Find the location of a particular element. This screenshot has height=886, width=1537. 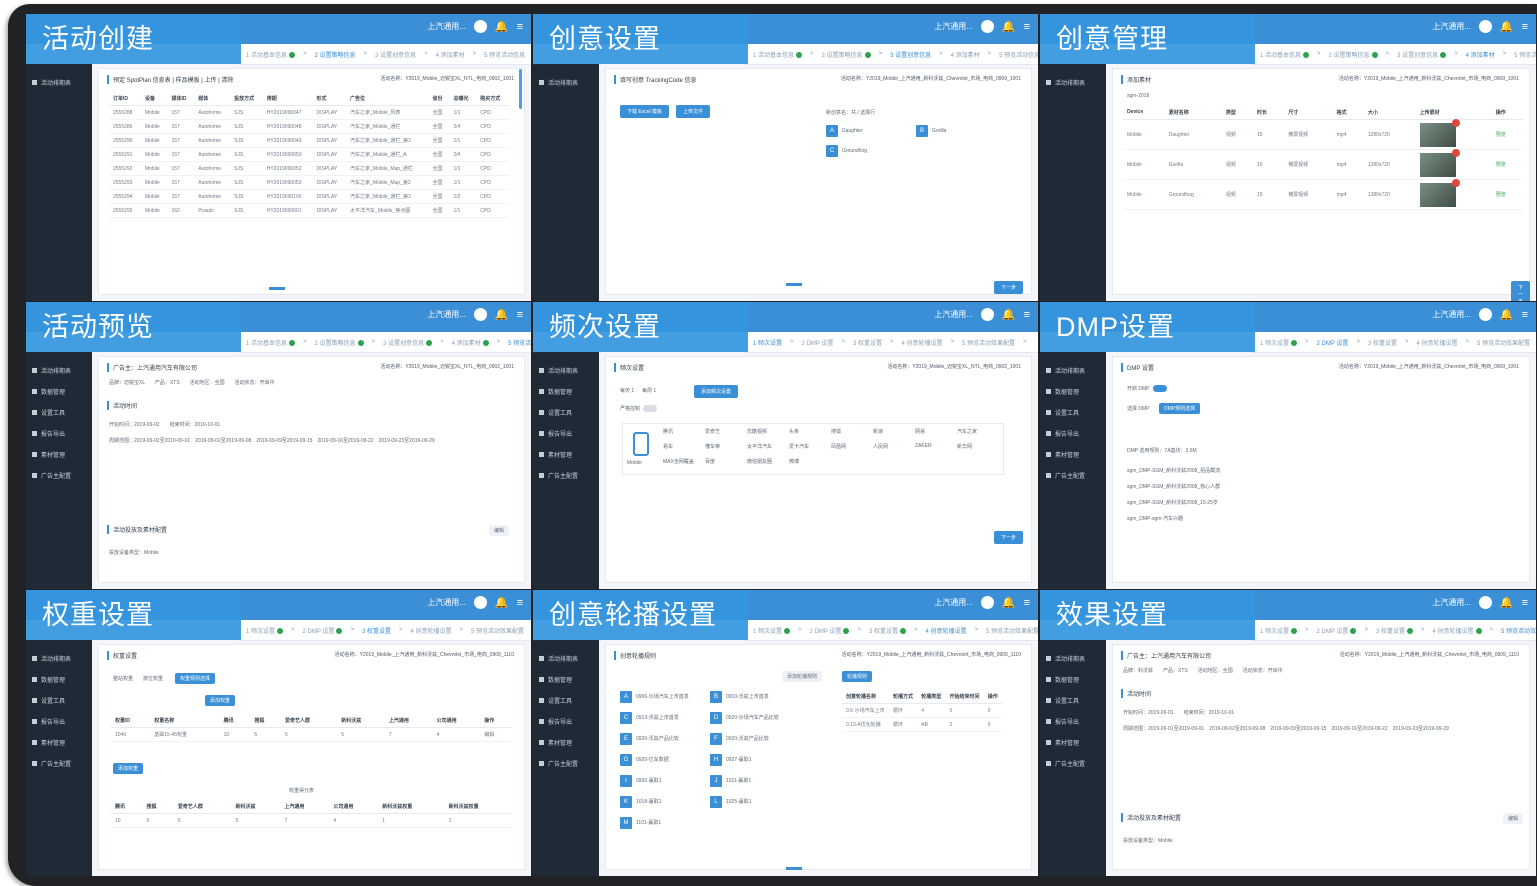

media-option: 微博 is located at coordinates (794, 461).